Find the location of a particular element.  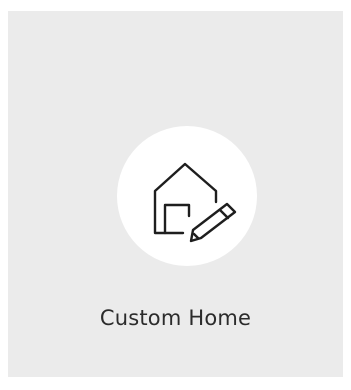

tile-label: Custom Home is located at coordinates (175, 318).